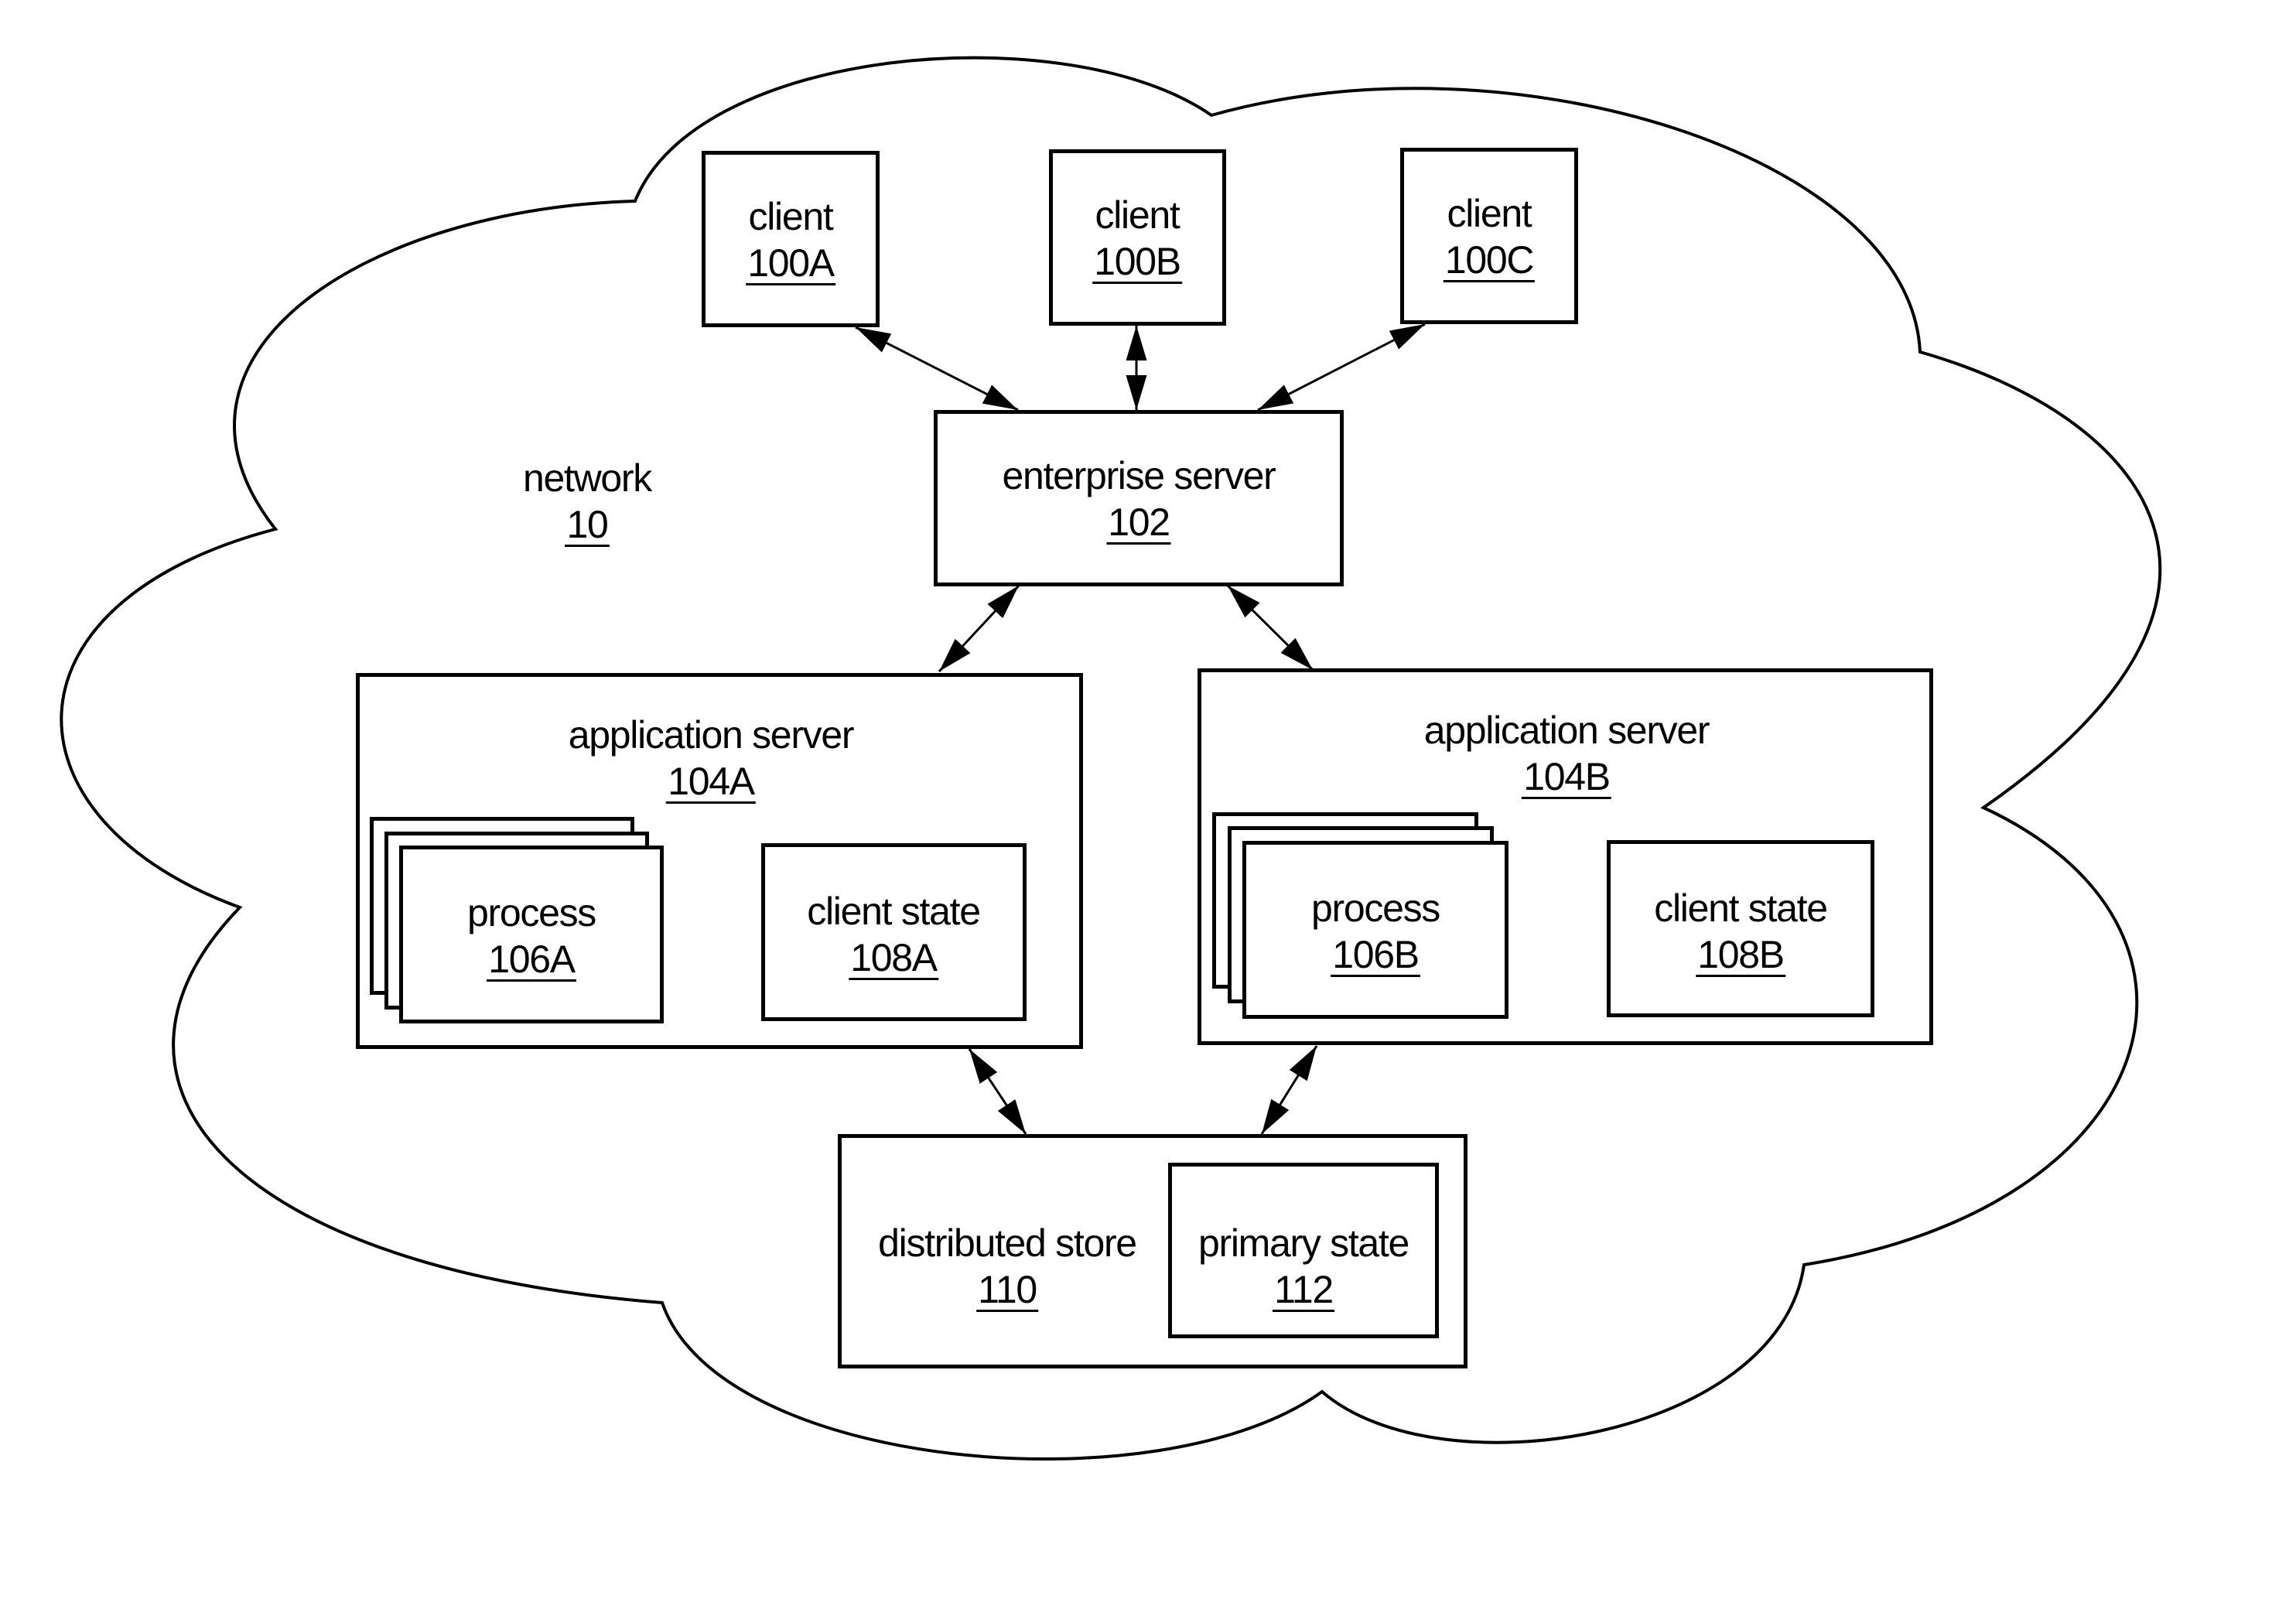 The height and width of the screenshot is (1616, 2296). I want to click on application-server-ref: 104B, so click(1566, 777).